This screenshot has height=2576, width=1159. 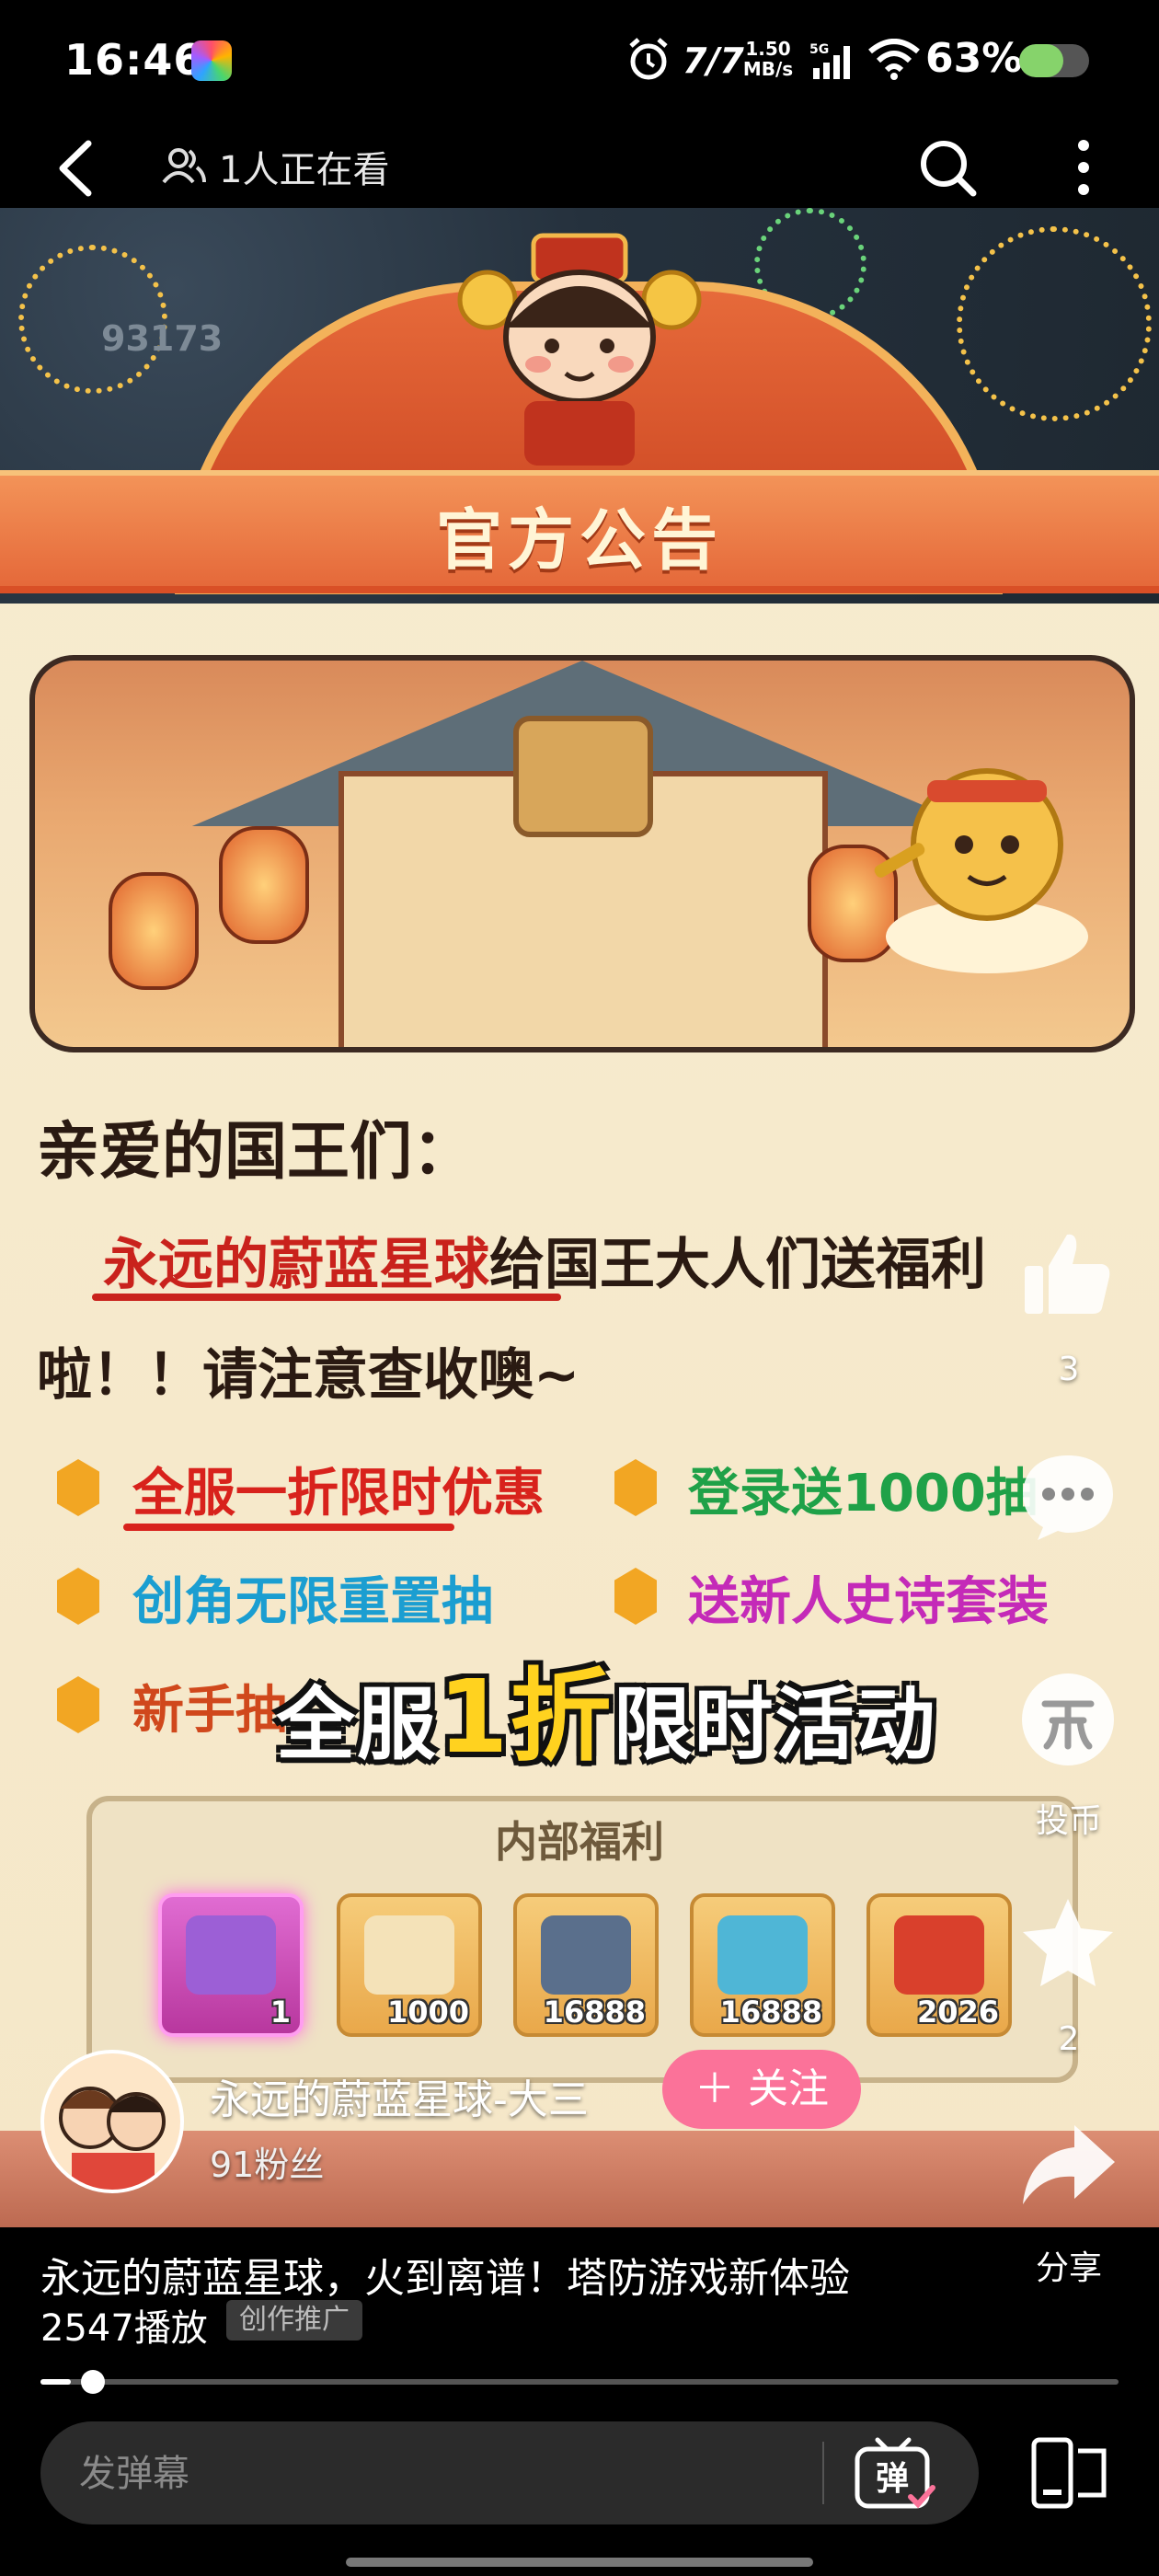 I want to click on god-of-wealth-illustration, so click(x=579, y=349).